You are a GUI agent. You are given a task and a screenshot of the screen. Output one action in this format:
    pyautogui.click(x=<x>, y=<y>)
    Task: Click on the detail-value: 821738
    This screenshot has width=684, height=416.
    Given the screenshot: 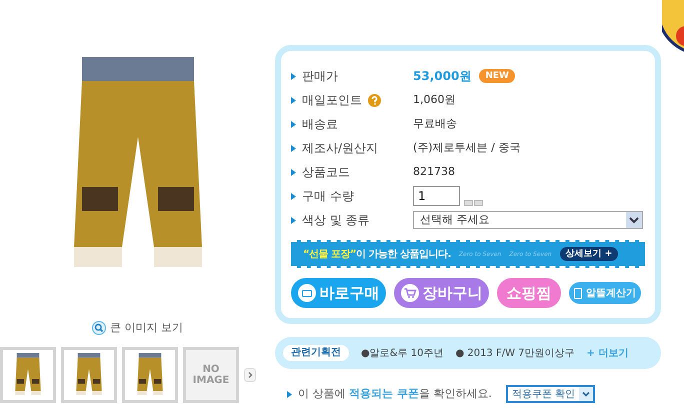 What is the action you would take?
    pyautogui.click(x=434, y=172)
    